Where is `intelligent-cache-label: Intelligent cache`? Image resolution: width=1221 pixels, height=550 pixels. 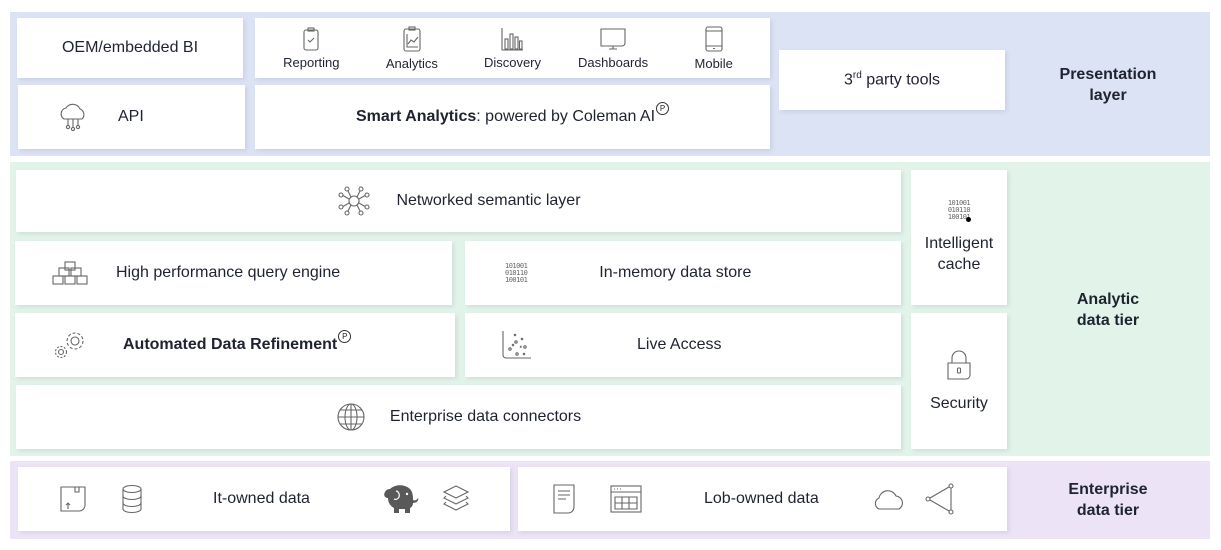
intelligent-cache-label: Intelligent cache is located at coordinates (959, 254).